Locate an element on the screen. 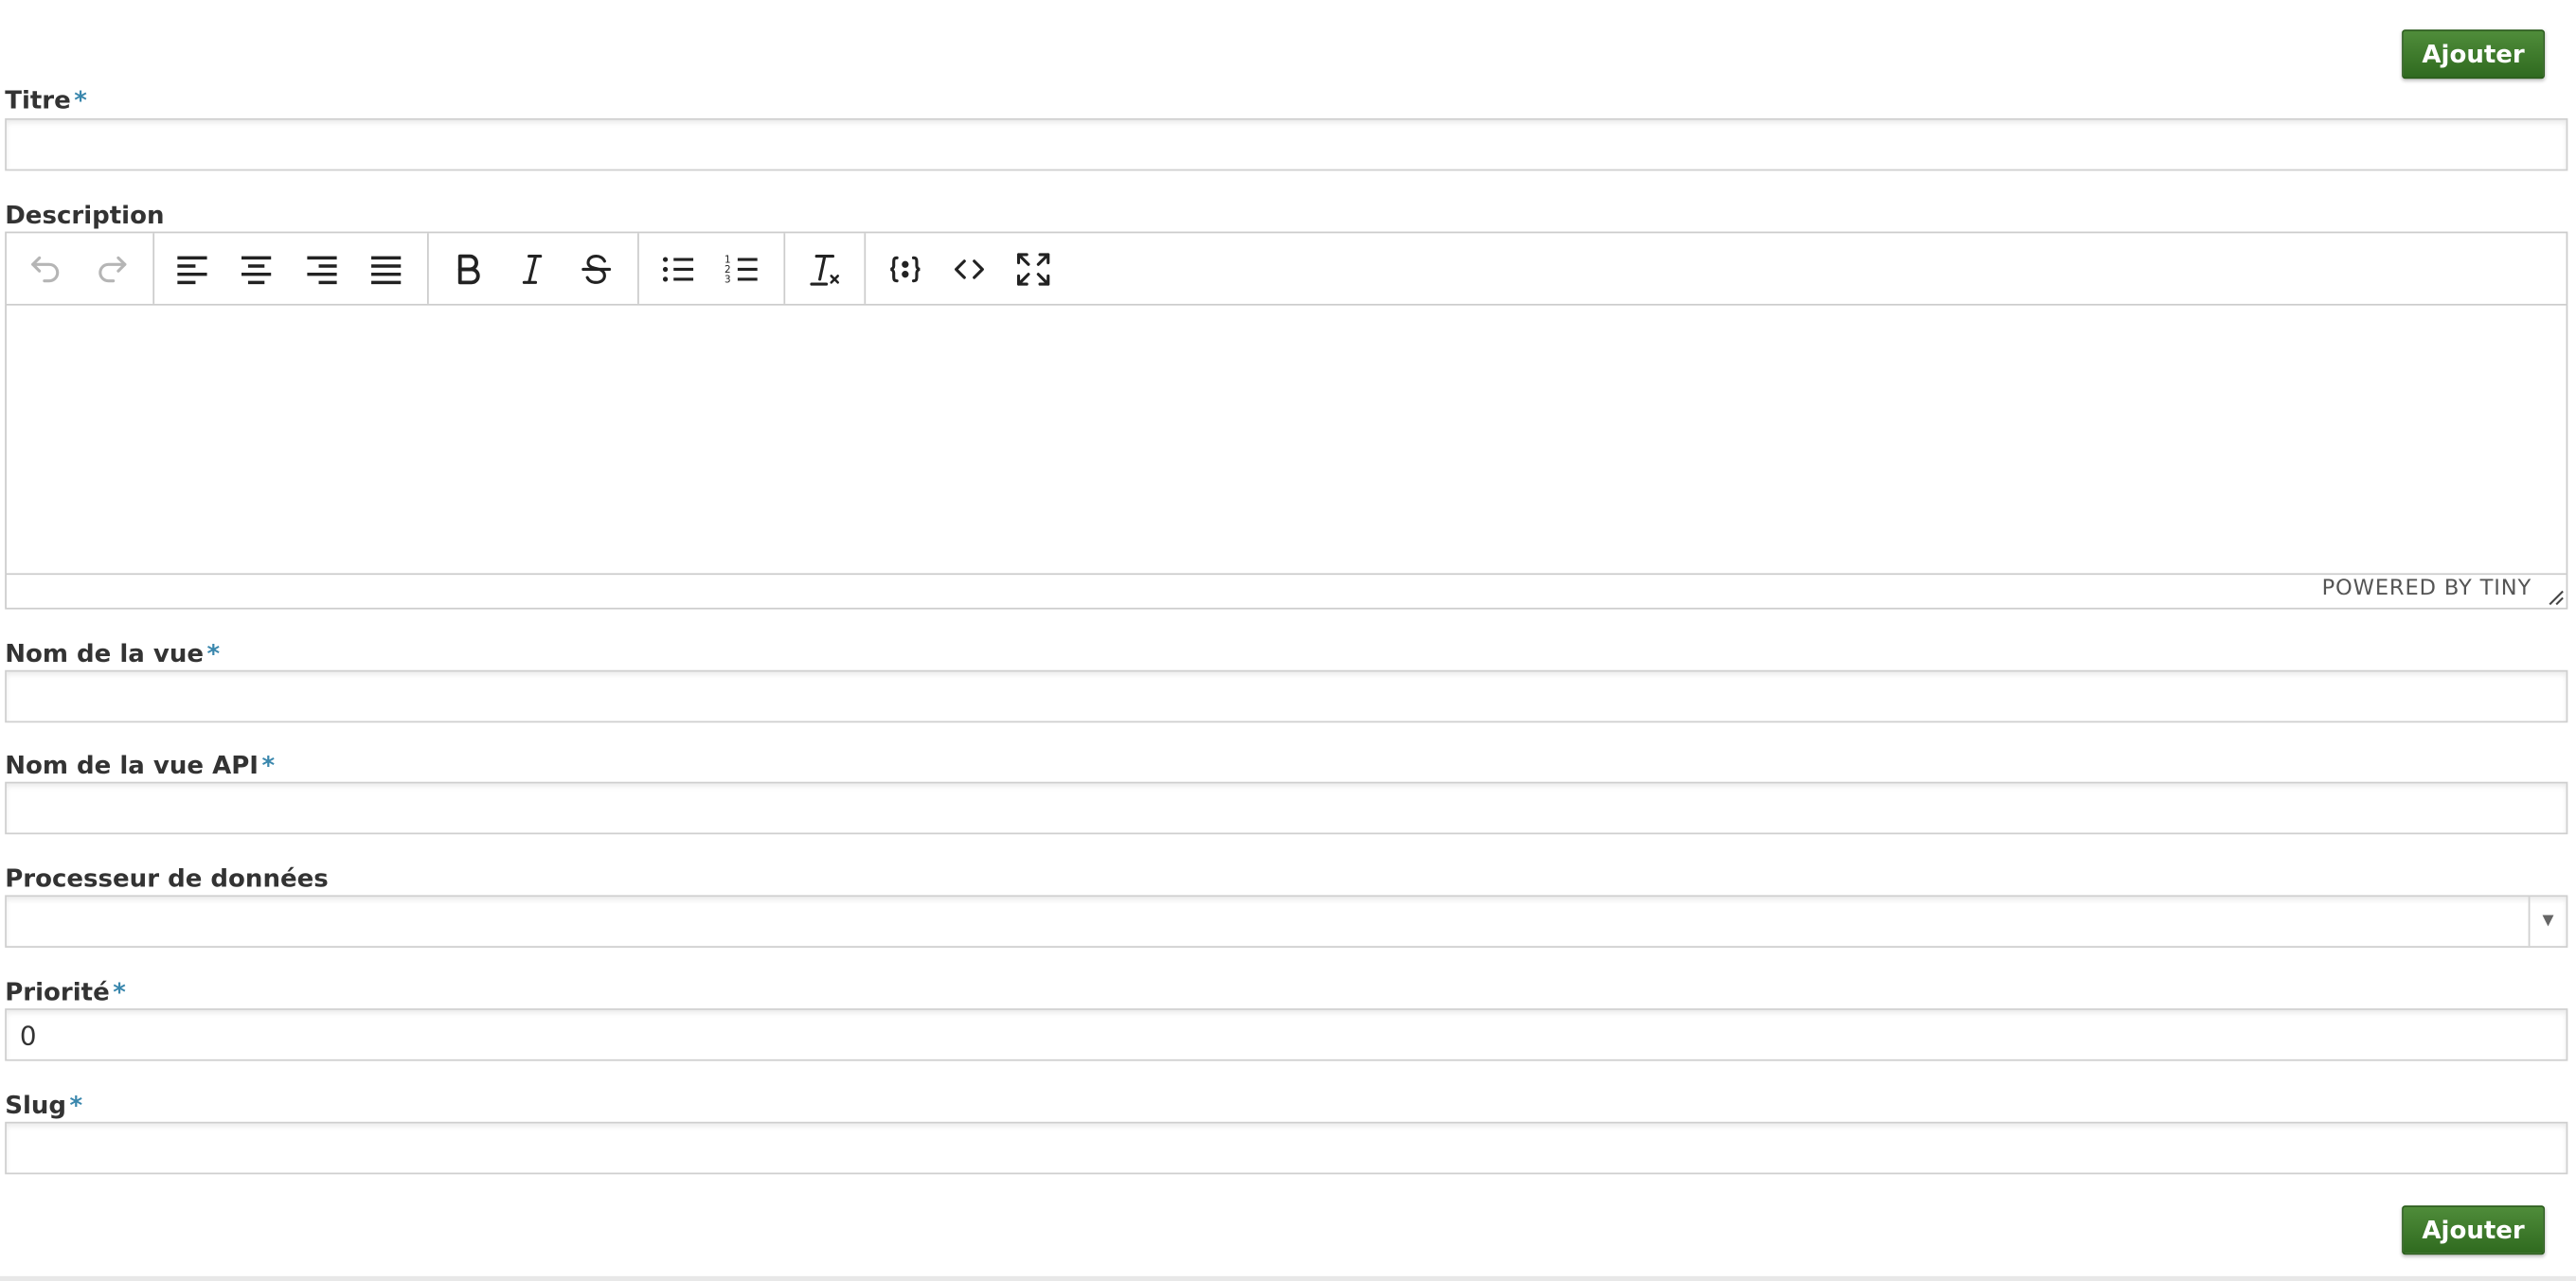  priority-label-text: Priorité is located at coordinates (57, 992).